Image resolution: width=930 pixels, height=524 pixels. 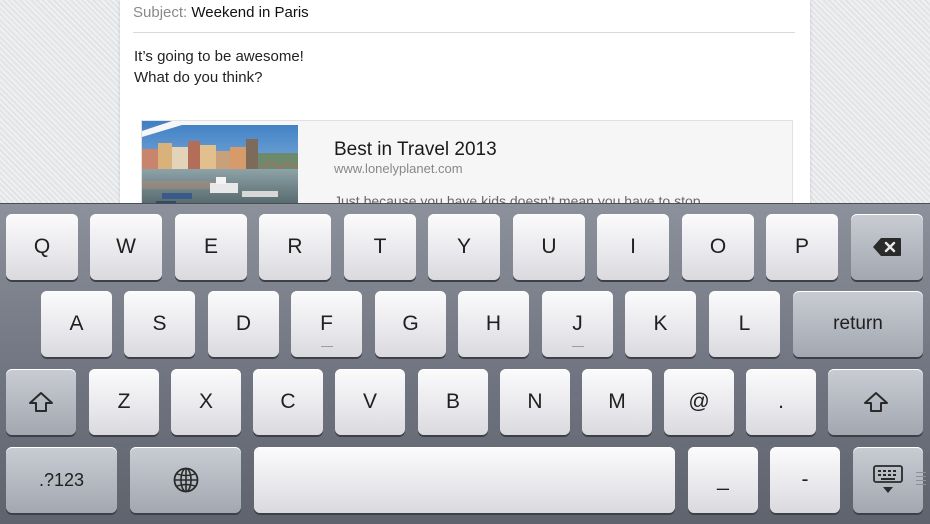 What do you see at coordinates (160, 12) in the screenshot?
I see `subject-label: Subject:` at bounding box center [160, 12].